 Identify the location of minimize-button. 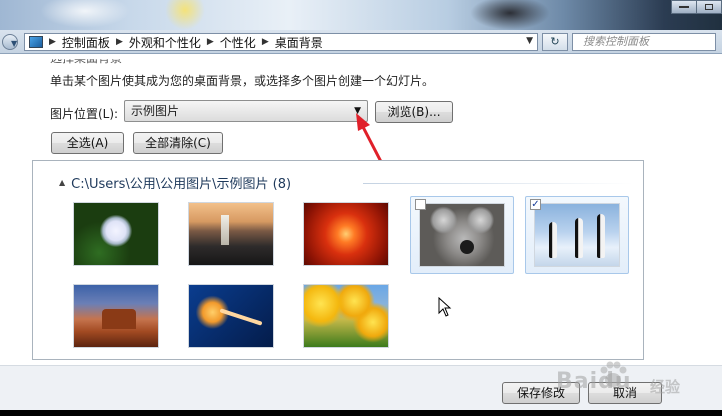
(684, 7).